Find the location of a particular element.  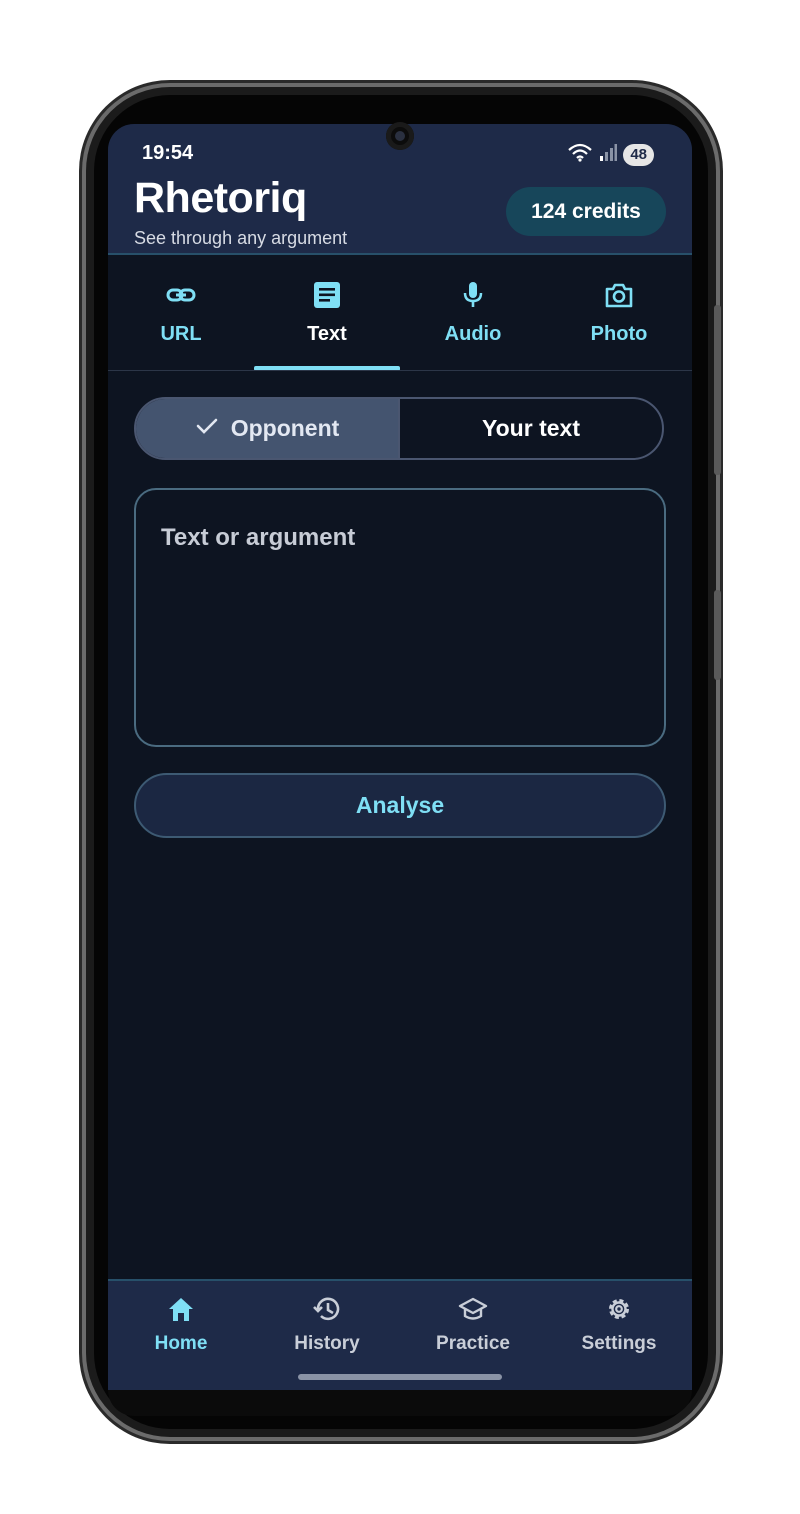

toggle-label: Your text is located at coordinates (531, 428).